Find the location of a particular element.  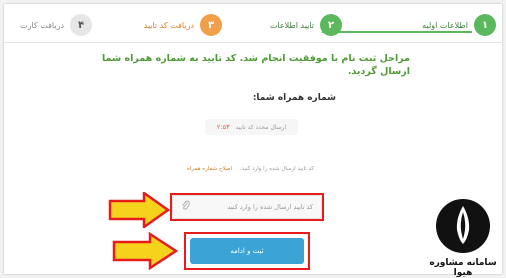

arrow-icon-top is located at coordinates (139, 210).